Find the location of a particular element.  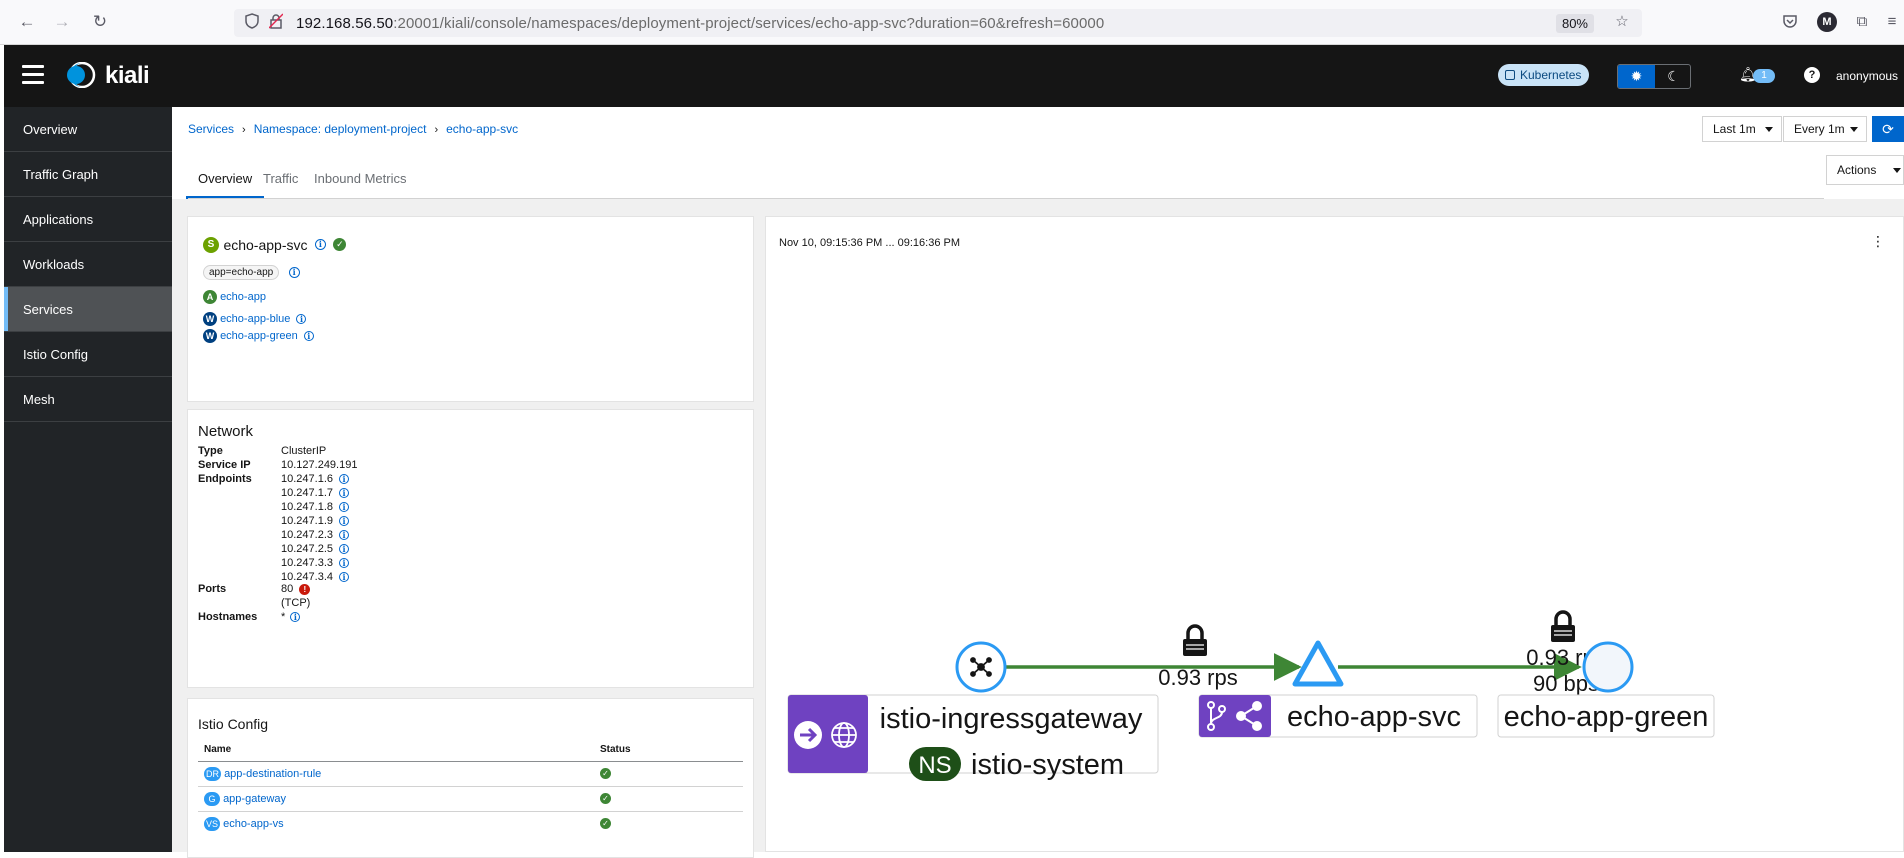

insecure-lock-icon is located at coordinates (276, 23).